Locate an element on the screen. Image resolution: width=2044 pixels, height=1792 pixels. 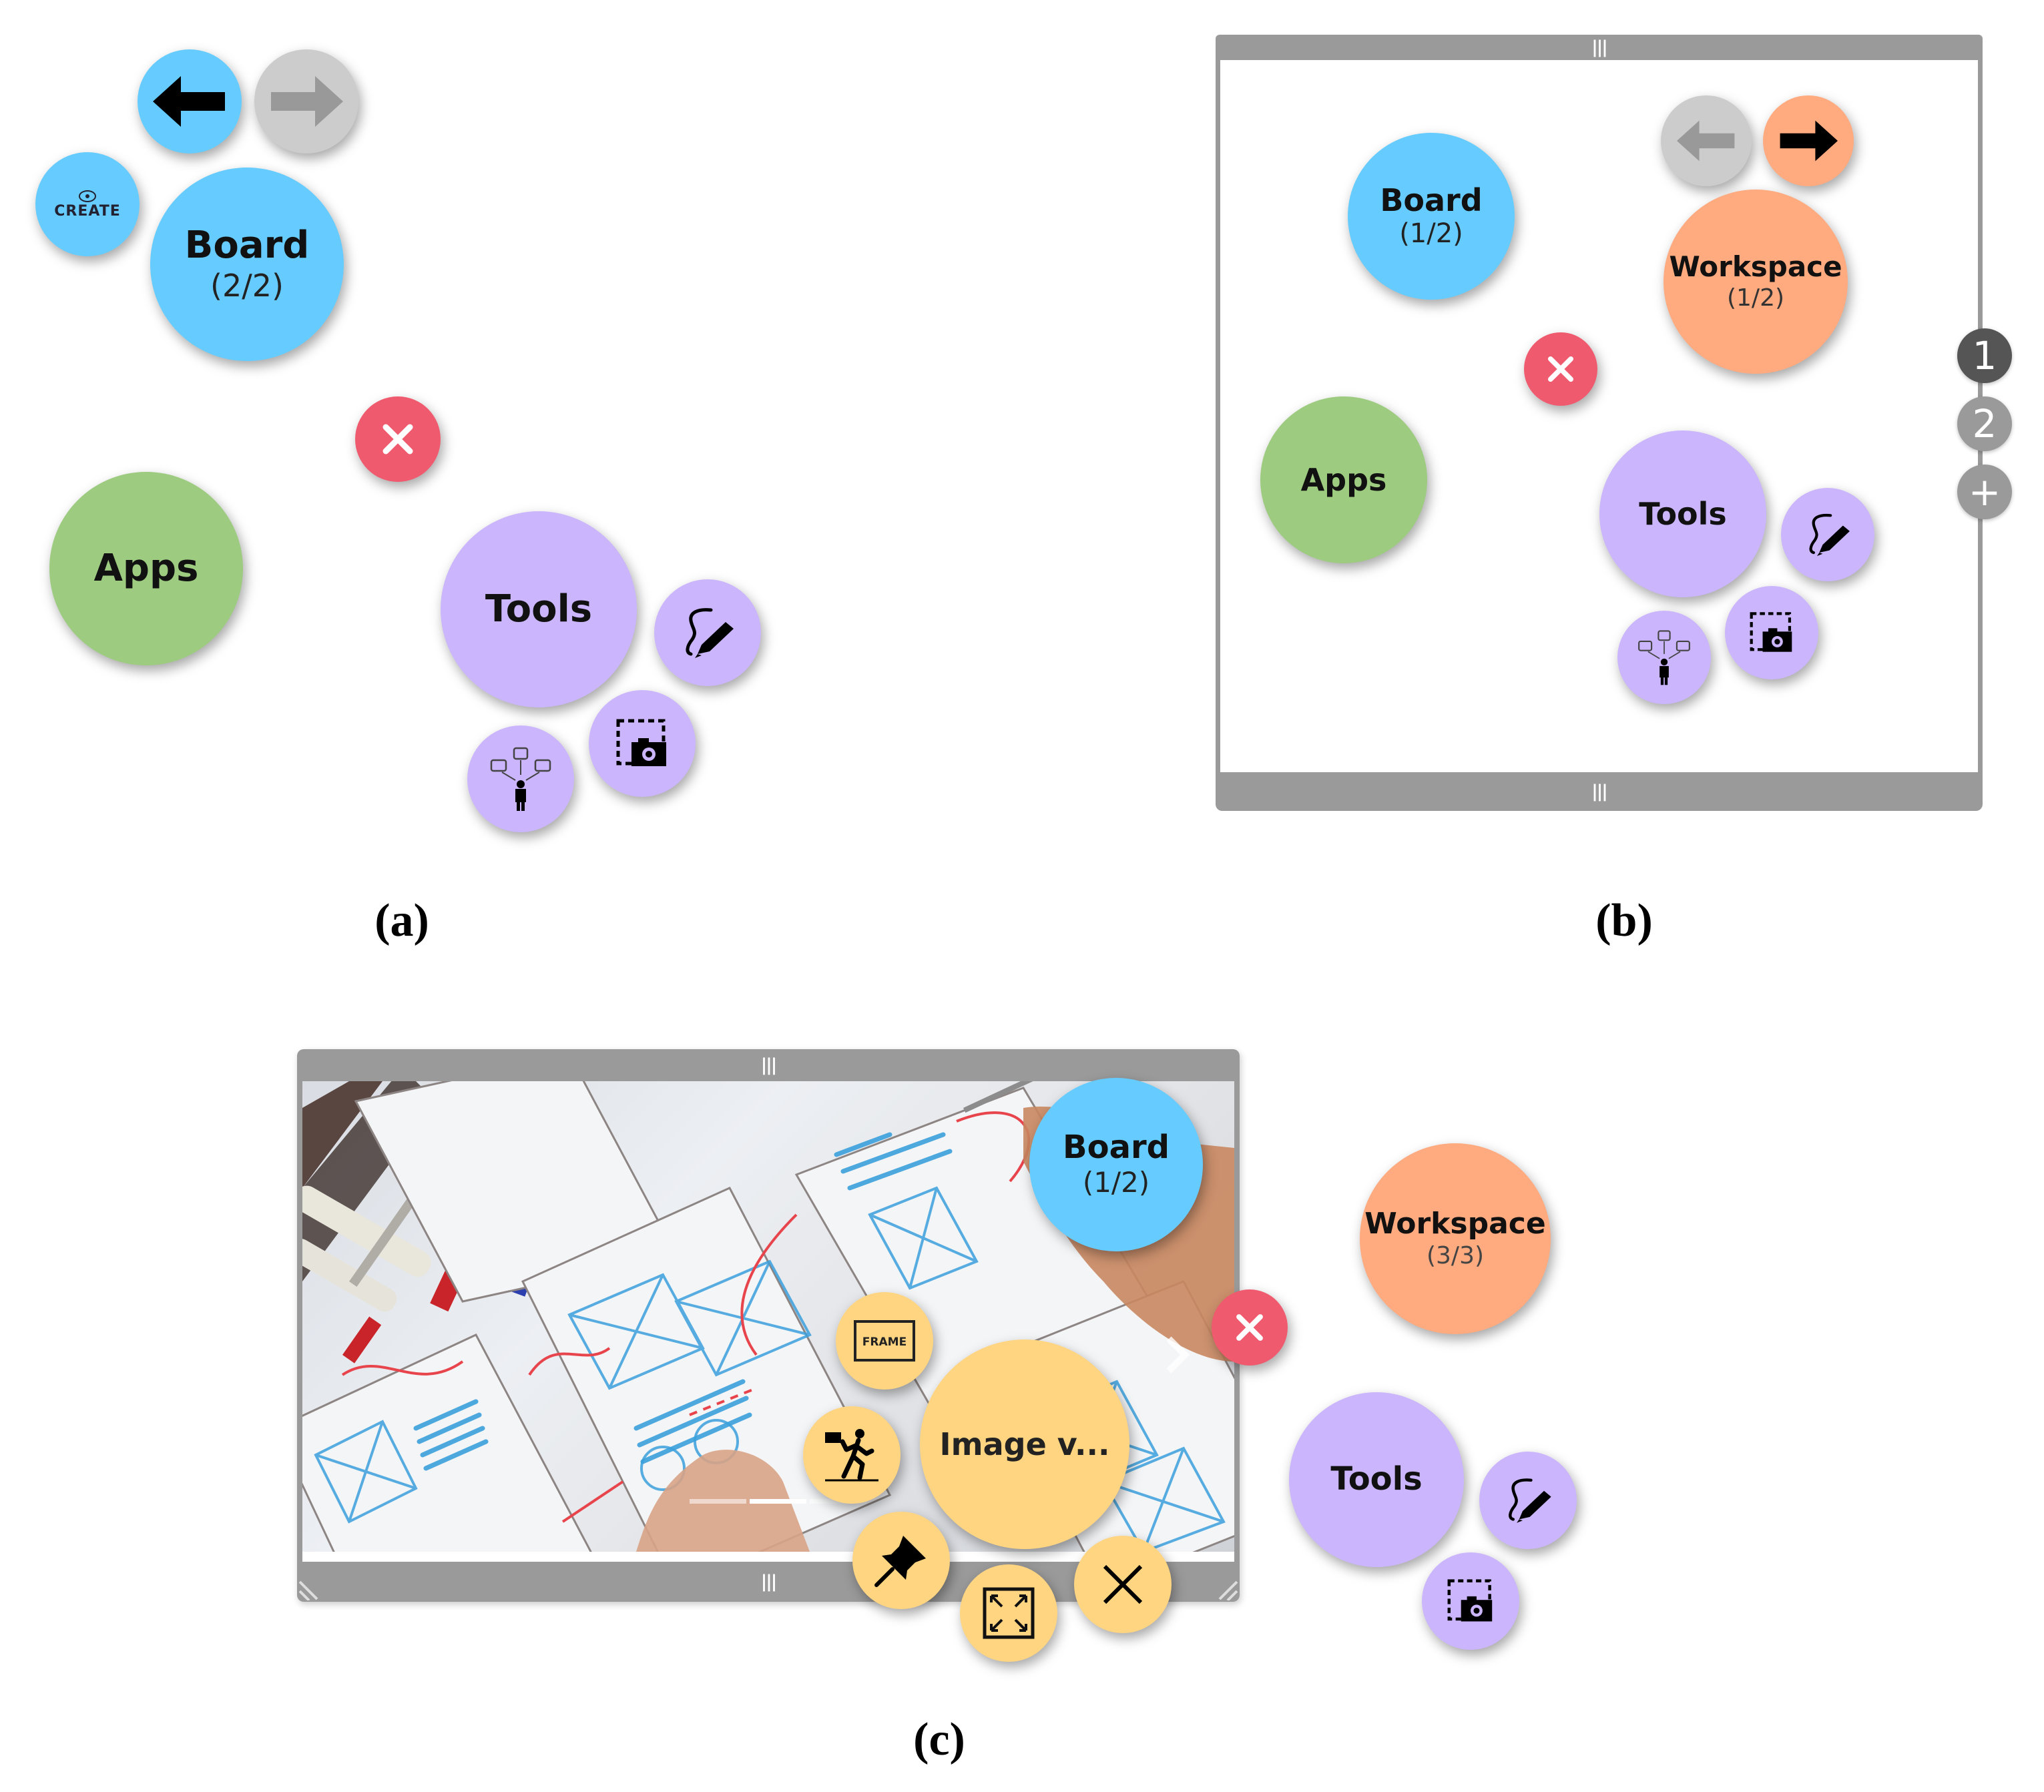
frame-button: FRAME is located at coordinates (884, 1341).